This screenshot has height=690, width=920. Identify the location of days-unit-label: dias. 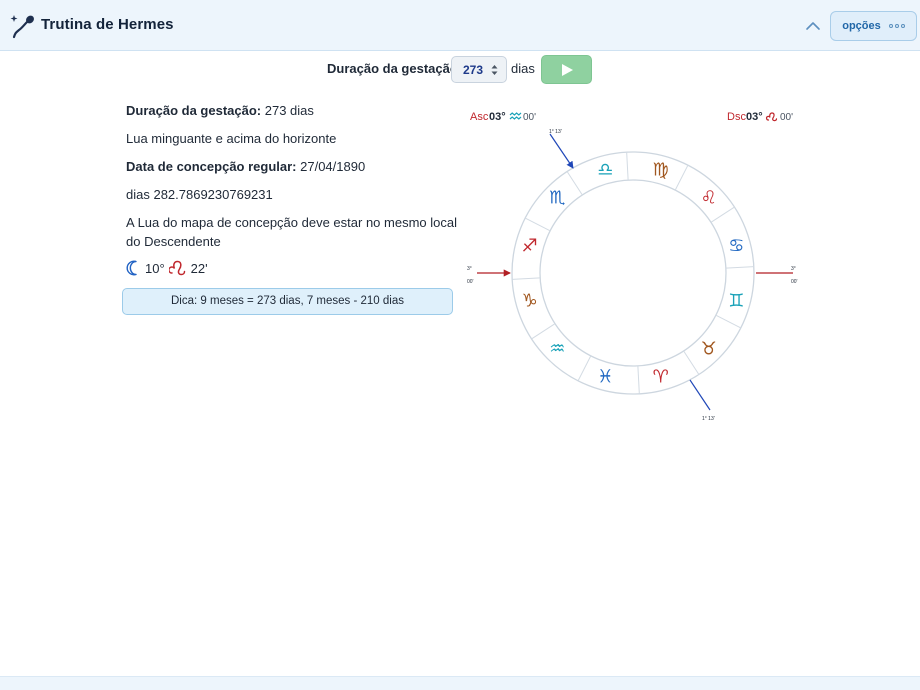
(523, 68).